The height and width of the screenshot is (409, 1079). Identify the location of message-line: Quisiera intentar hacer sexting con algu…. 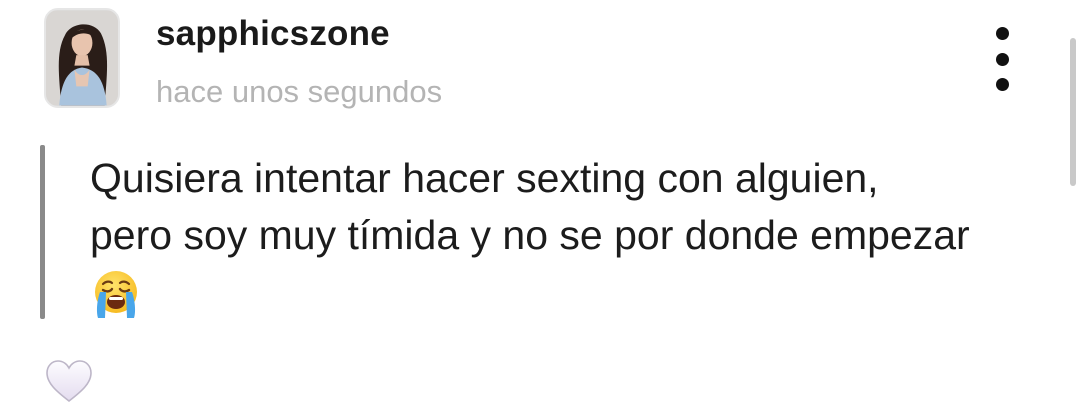
(484, 178).